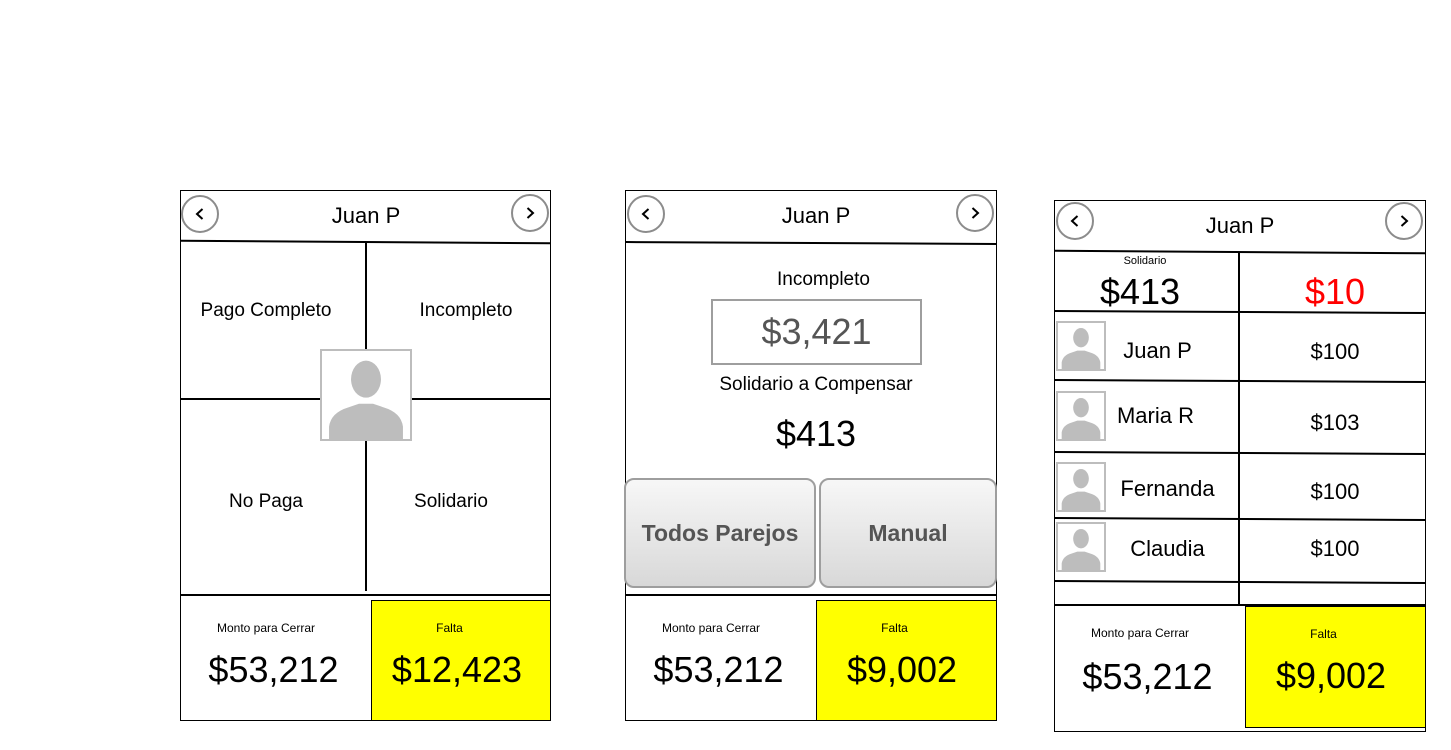  Describe the element at coordinates (1335, 423) in the screenshot. I see `row-amount: $103` at that location.